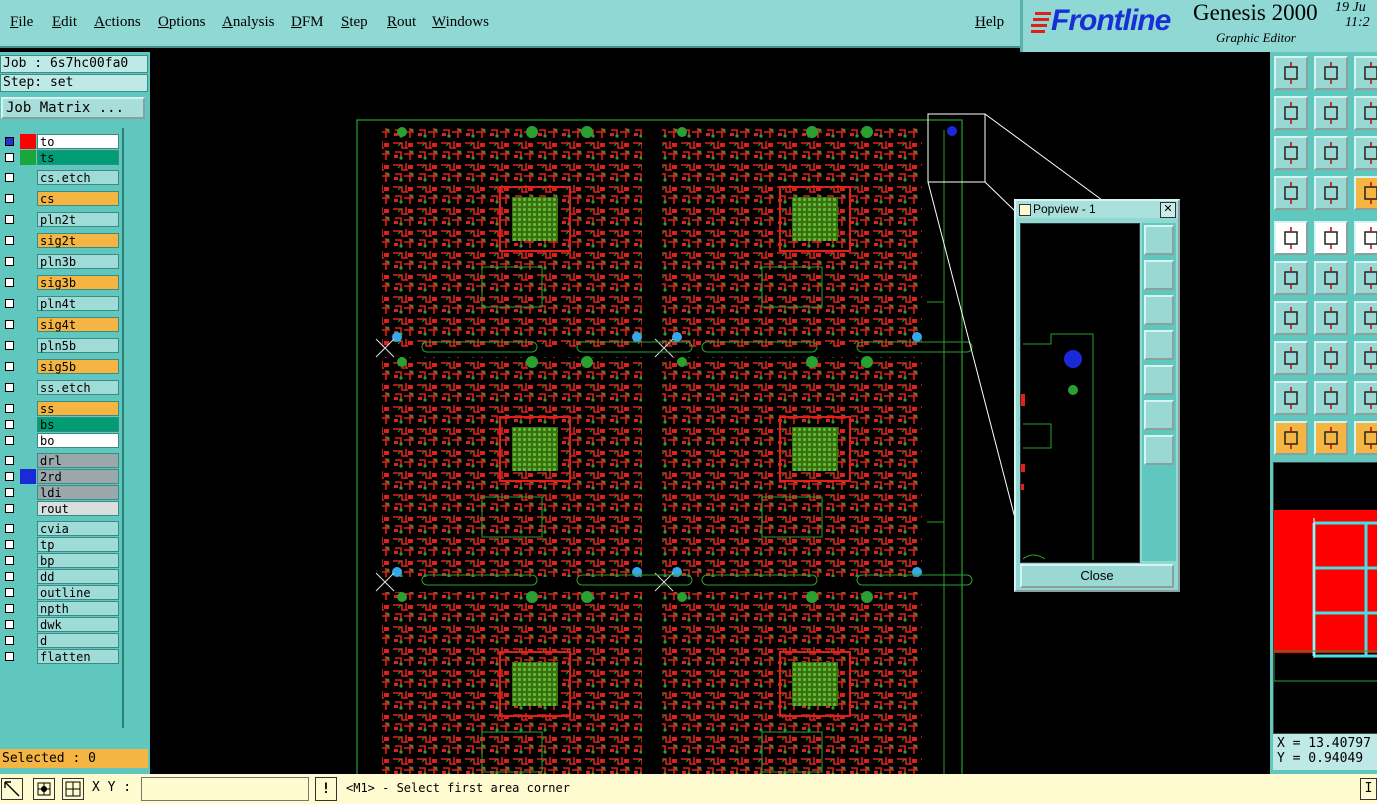  I want to click on layer-row-cs: cs, so click(60, 198).